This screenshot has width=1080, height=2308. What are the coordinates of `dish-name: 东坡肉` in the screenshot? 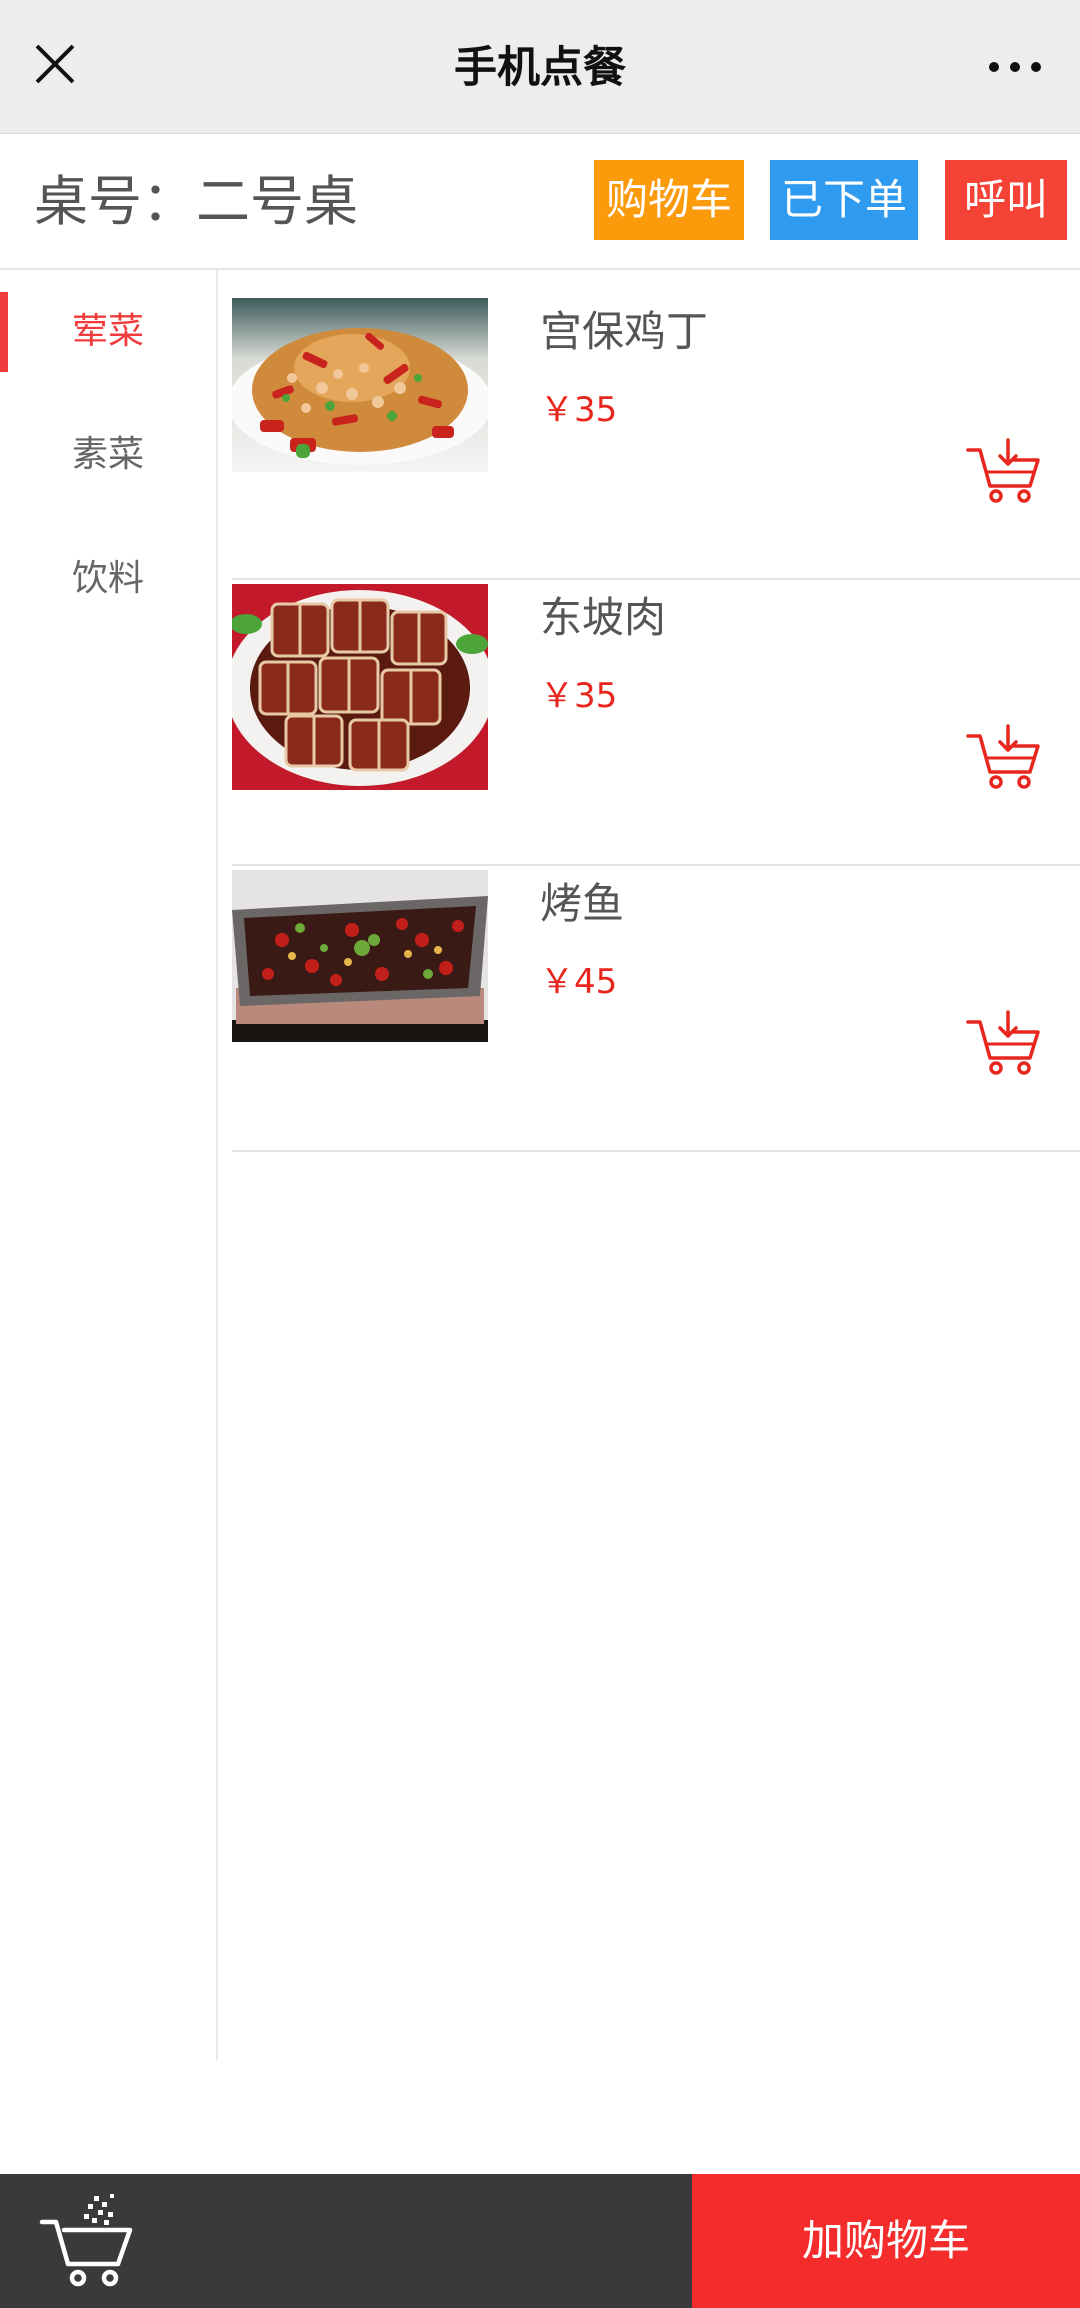 It's located at (603, 617).